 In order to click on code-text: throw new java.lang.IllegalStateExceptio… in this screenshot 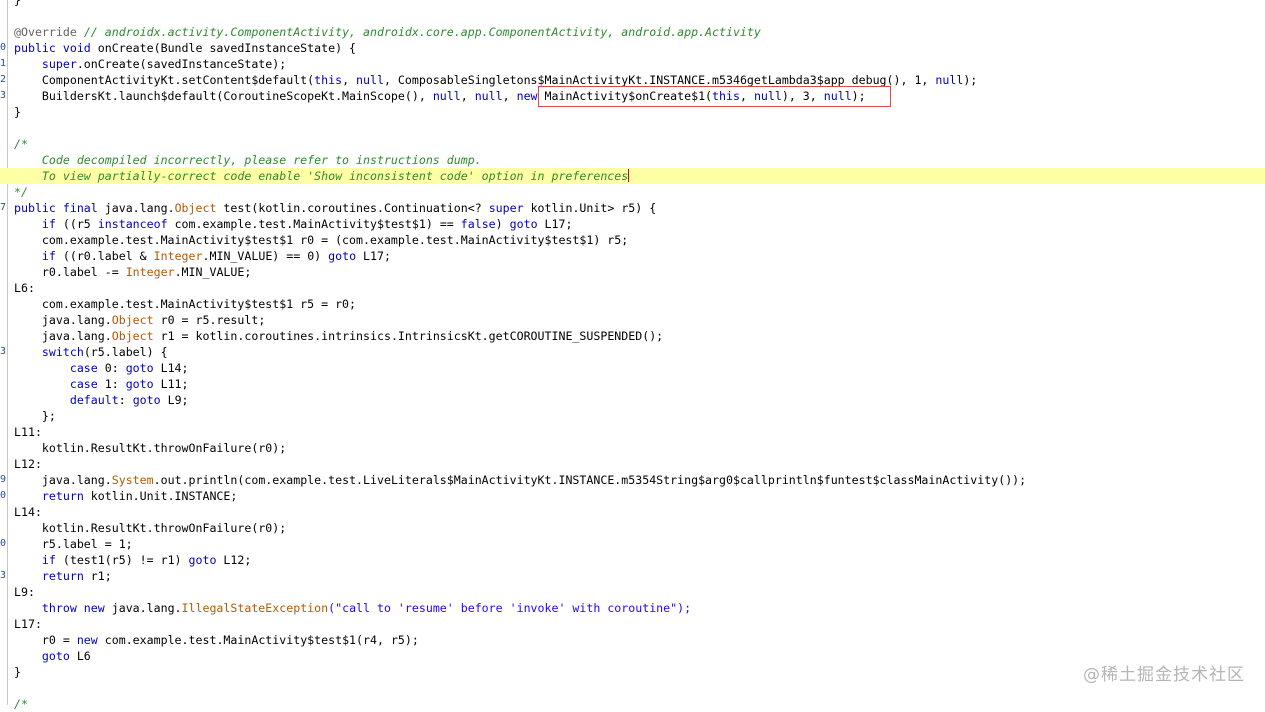, I will do `click(352, 608)`.